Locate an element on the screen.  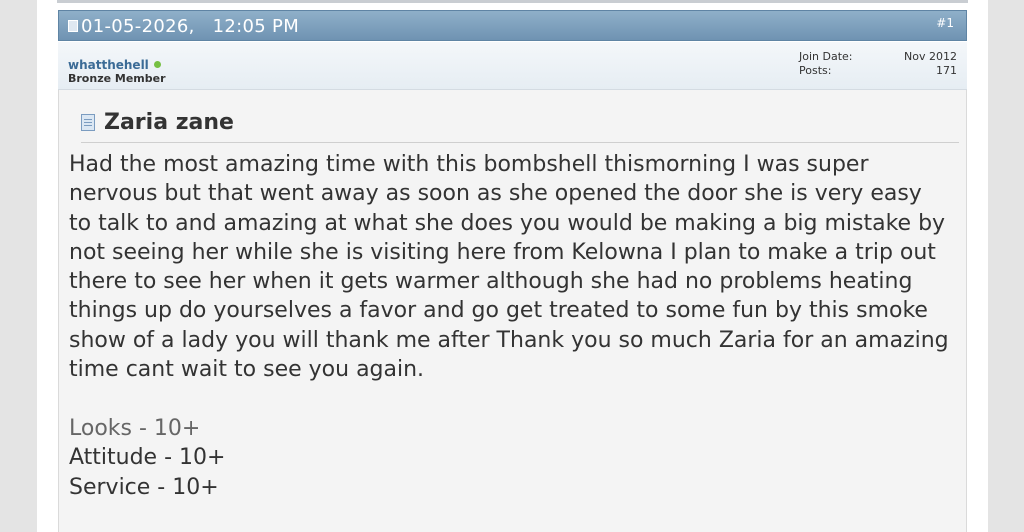
user-title: Bronze Member is located at coordinates (117, 78).